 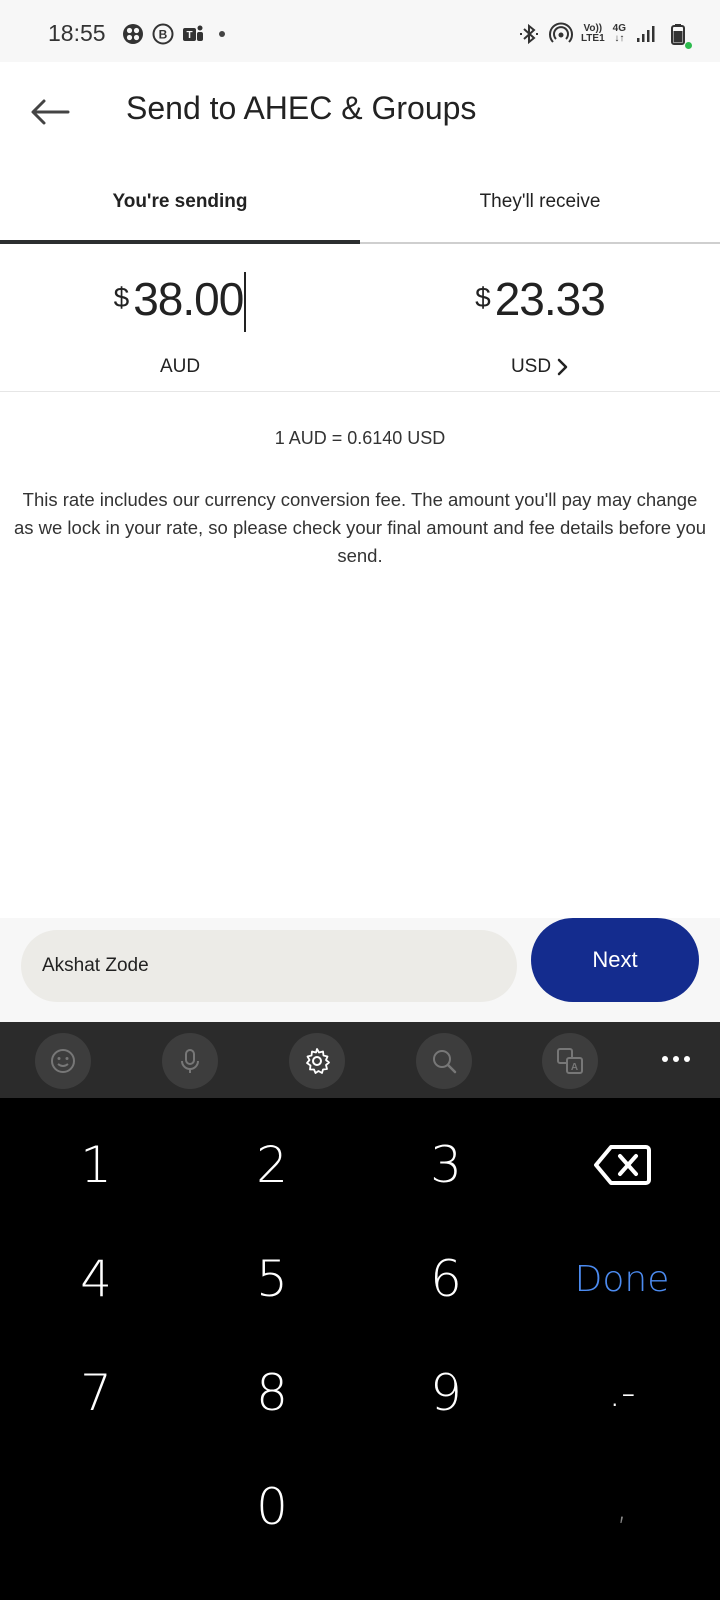 I want to click on keyboard-settings-button, so click(x=317, y=1061).